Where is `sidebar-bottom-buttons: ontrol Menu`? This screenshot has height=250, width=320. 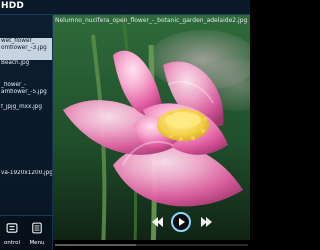 sidebar-bottom-buttons: ontrol Menu is located at coordinates (26, 232).